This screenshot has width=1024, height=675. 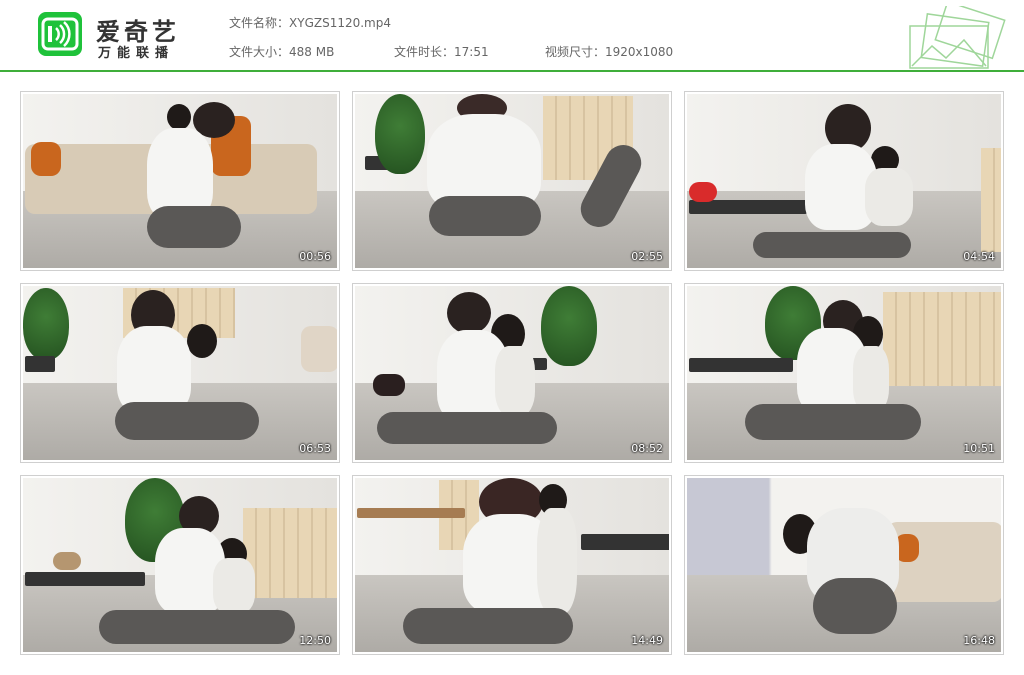 I want to click on timestamp-label: 16:48, so click(x=979, y=640).